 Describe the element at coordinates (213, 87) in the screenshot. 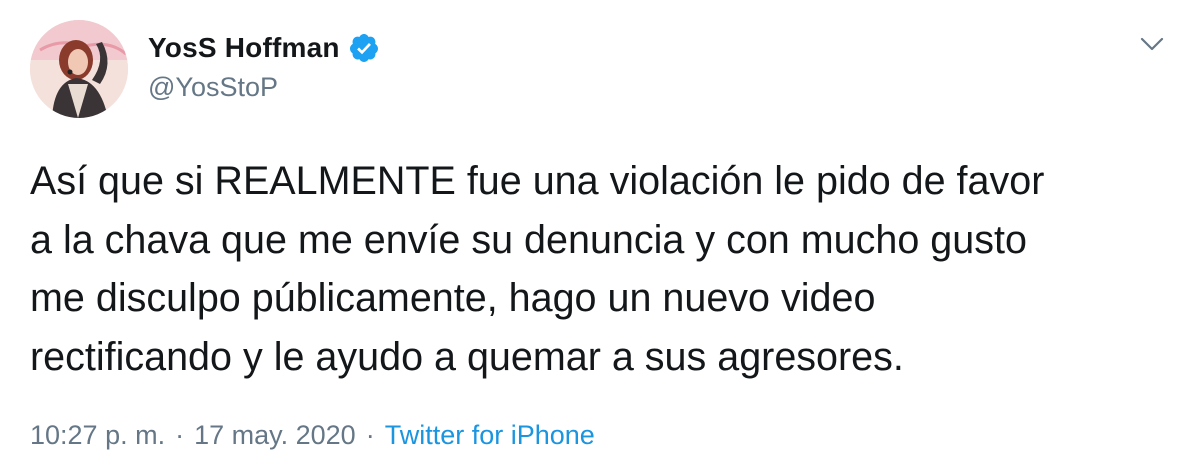

I see `author-handle: @YosStoP` at that location.